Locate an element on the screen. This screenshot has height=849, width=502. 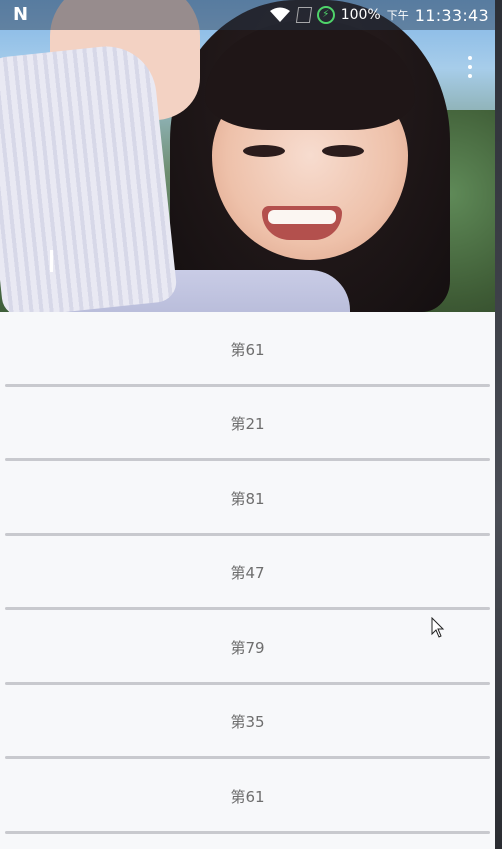
list-item-label: 第35 is located at coordinates (247, 722).